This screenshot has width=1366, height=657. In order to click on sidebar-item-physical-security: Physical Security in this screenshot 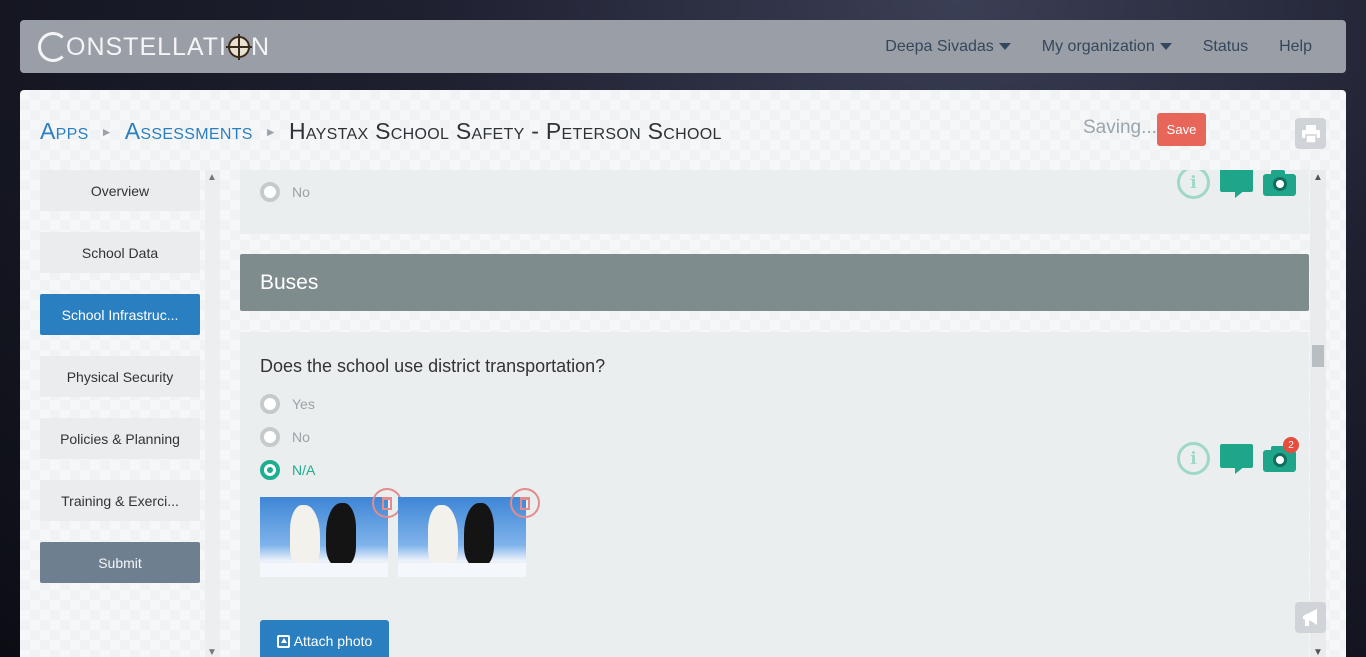, I will do `click(120, 376)`.